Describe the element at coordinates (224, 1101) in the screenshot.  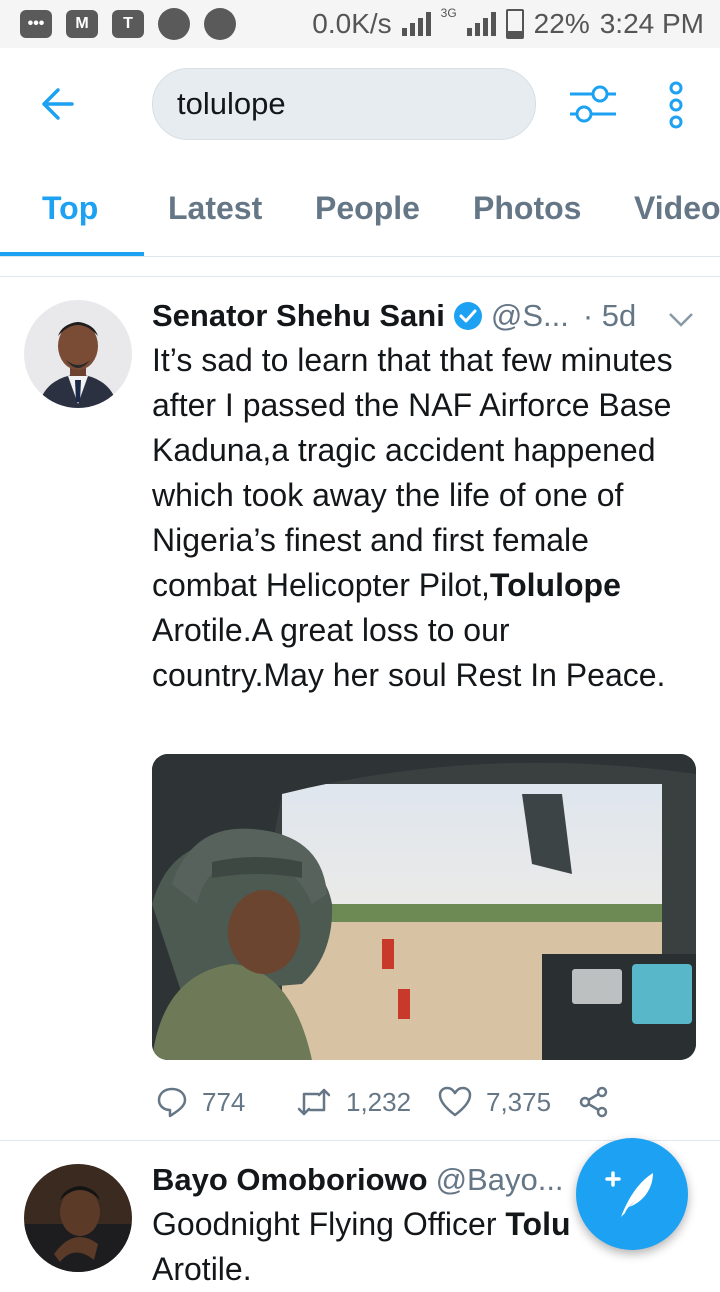
I see `reply-count: 774` at that location.